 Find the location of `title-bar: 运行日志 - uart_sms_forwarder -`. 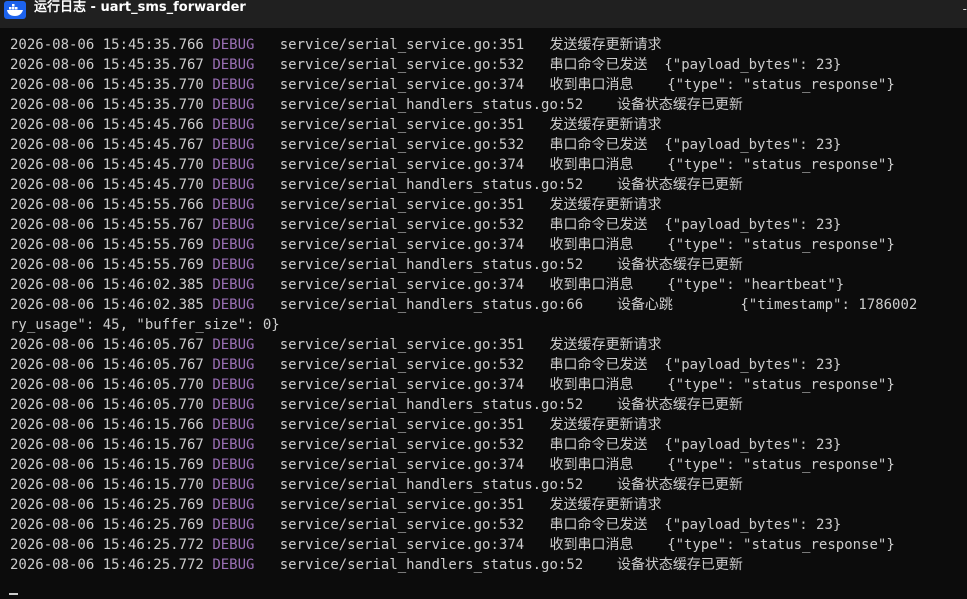

title-bar: 运行日志 - uart_sms_forwarder - is located at coordinates (483, 14).